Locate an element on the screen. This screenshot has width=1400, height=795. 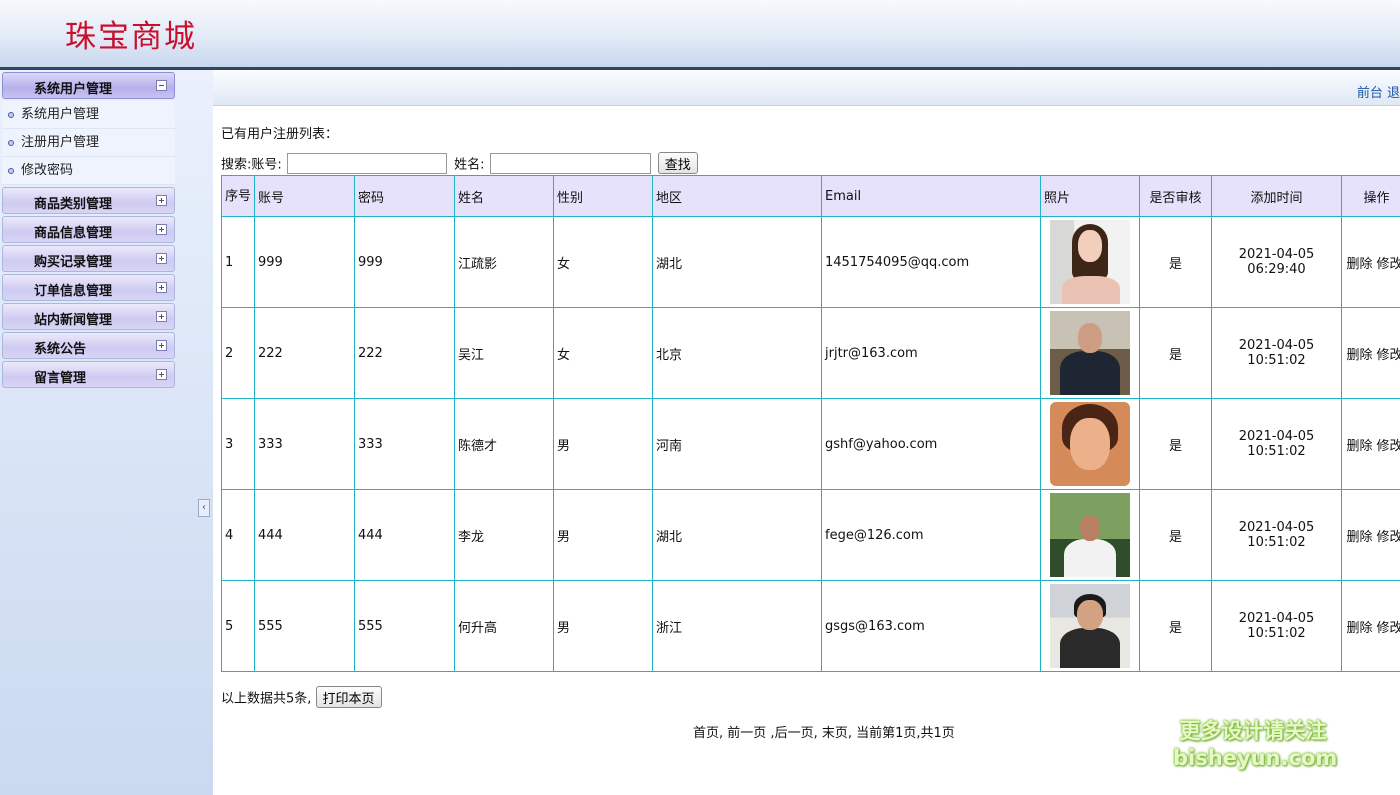
cell-account: 555 is located at coordinates (304, 626).